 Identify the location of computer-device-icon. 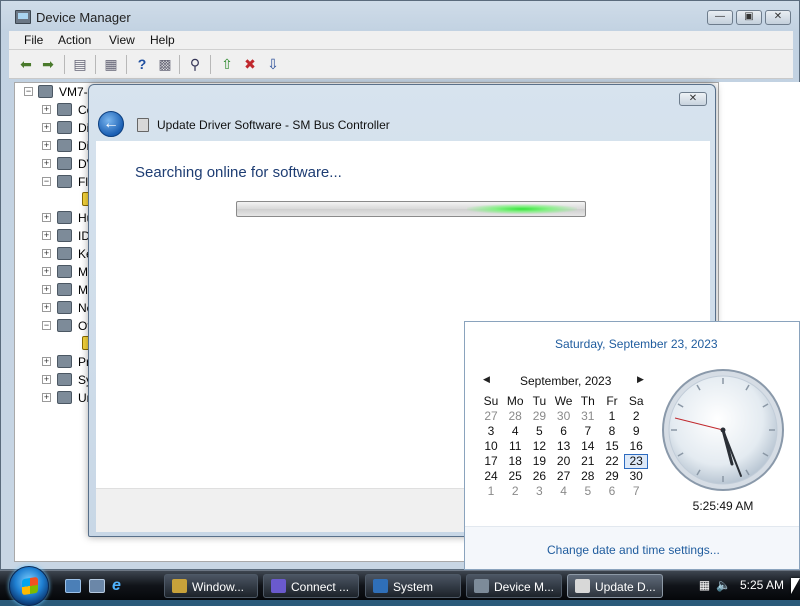
(64, 109).